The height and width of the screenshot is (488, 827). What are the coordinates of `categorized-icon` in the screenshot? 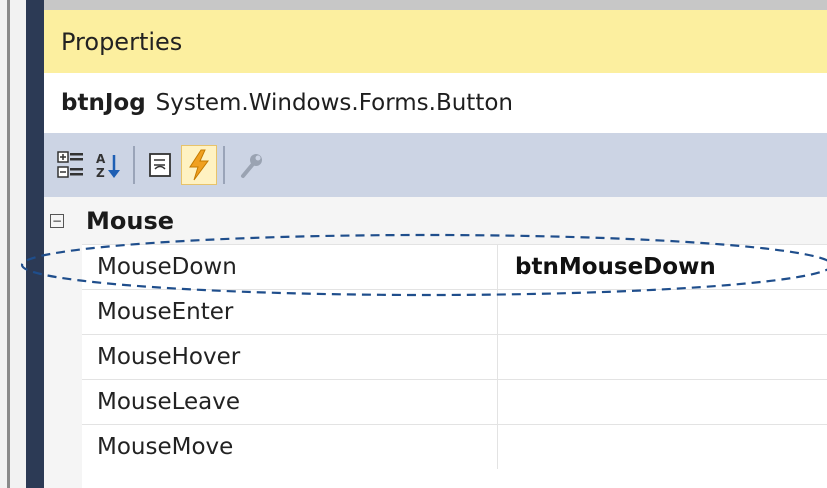 It's located at (70, 164).